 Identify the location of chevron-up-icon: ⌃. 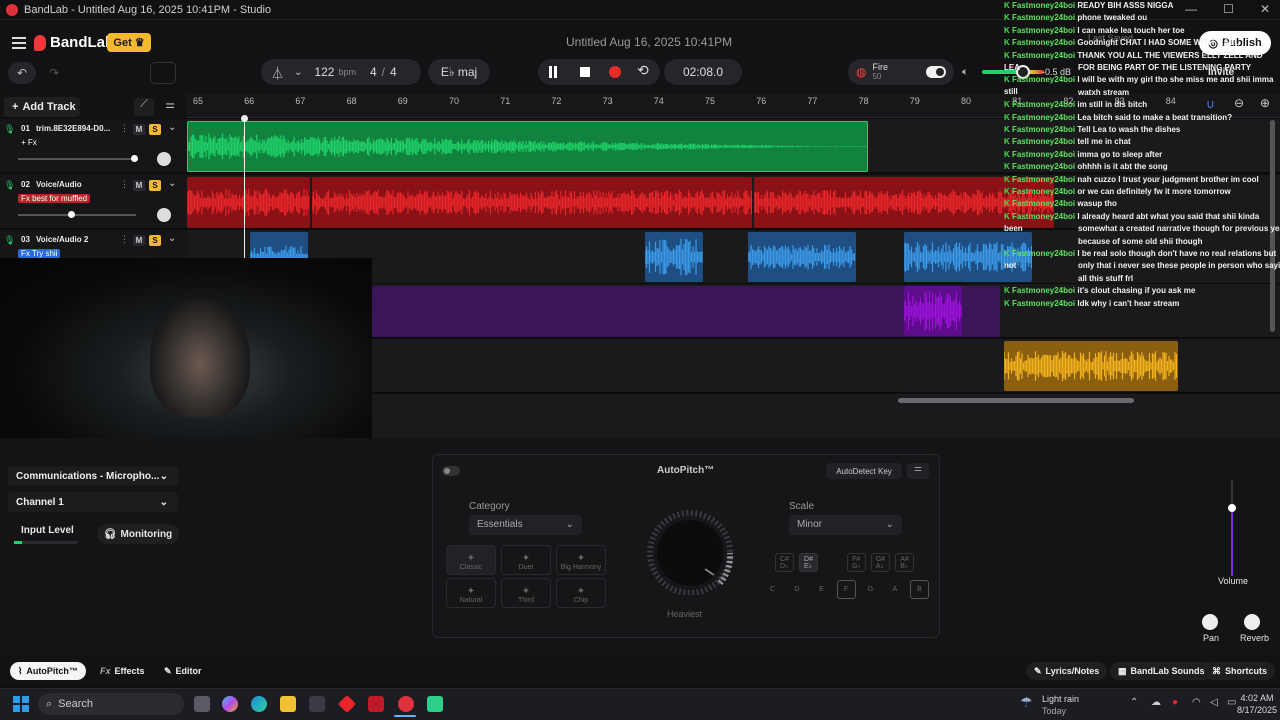
(1134, 702).